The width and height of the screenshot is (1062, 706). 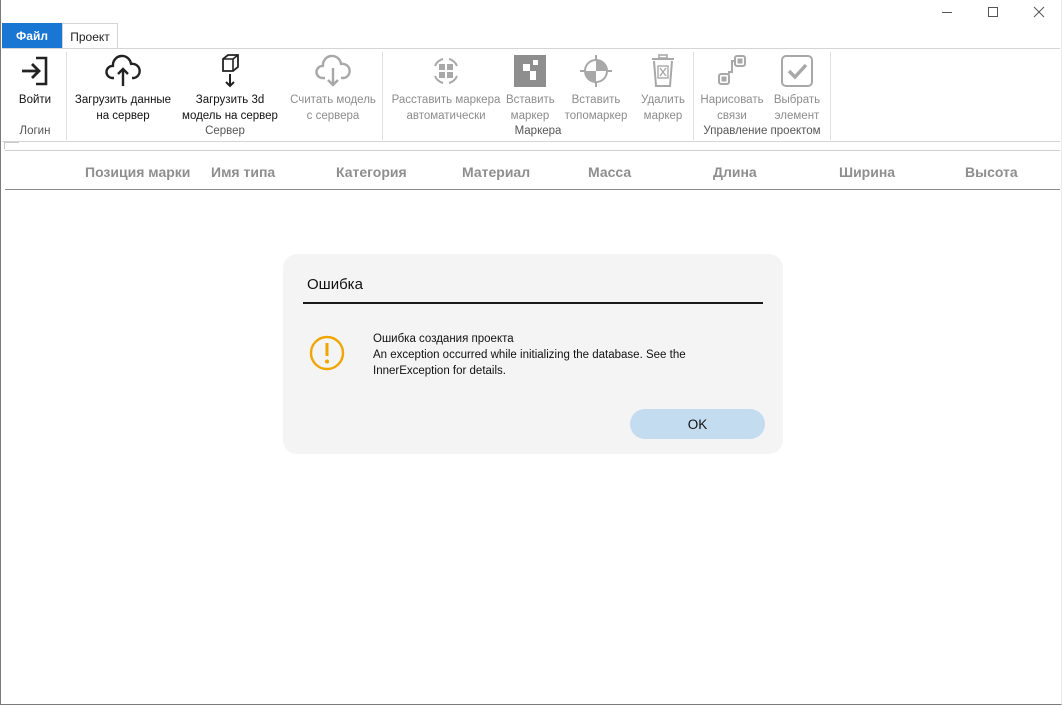 I want to click on sign-in-icon, so click(x=35, y=71).